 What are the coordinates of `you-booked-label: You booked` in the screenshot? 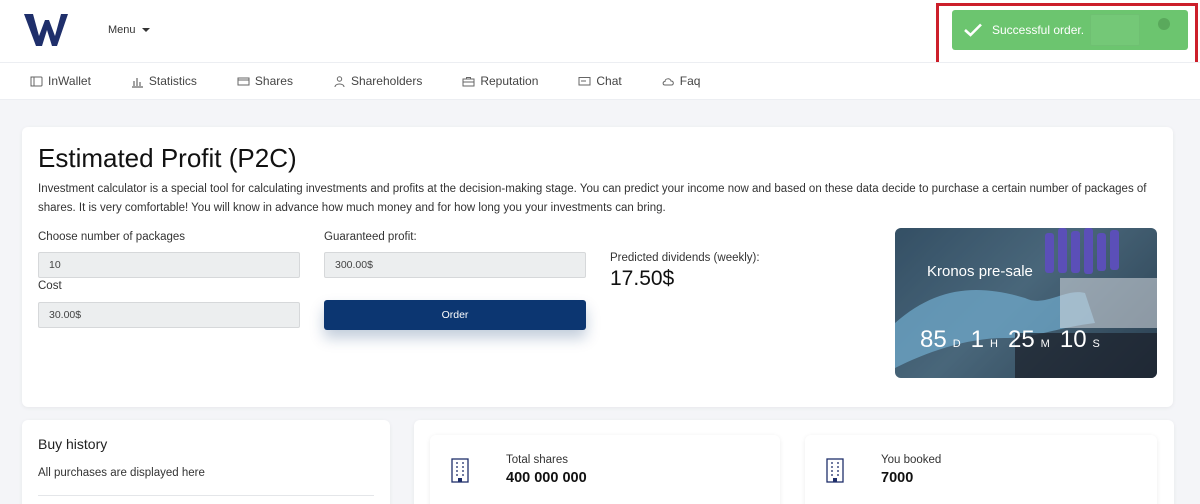 It's located at (911, 460).